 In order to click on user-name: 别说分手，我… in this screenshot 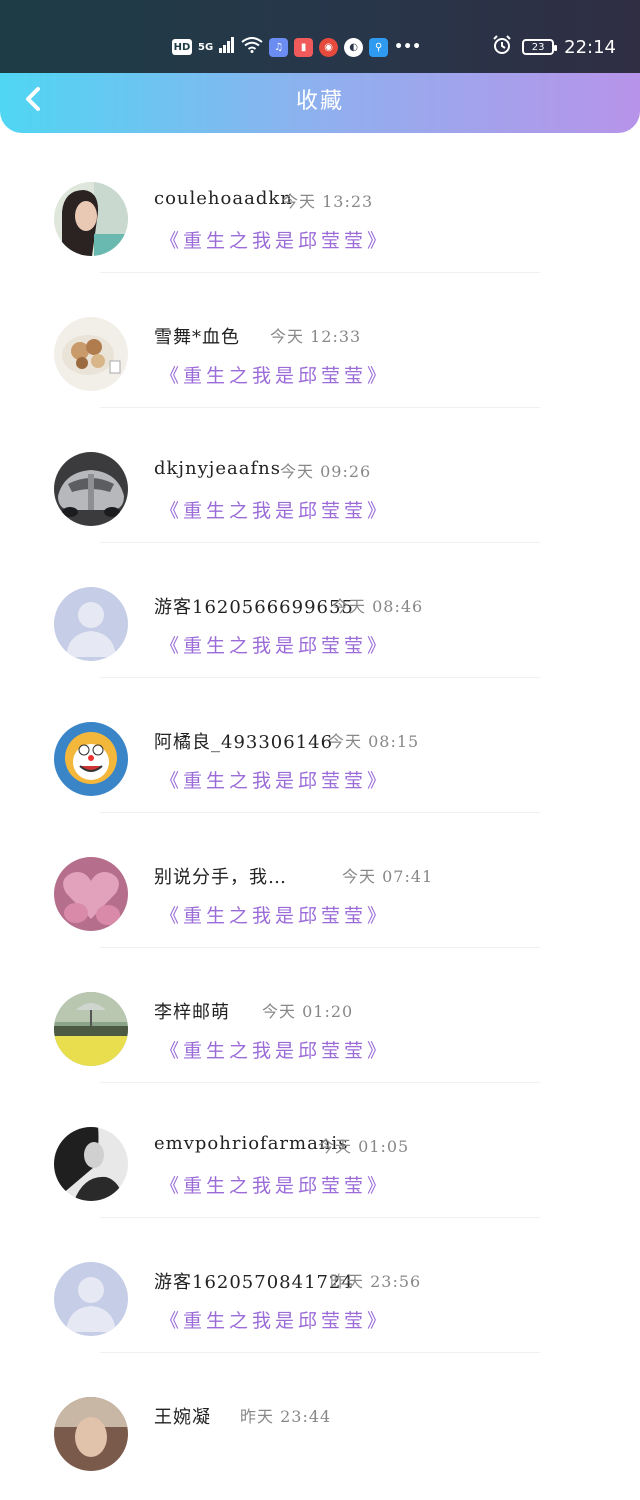, I will do `click(220, 877)`.